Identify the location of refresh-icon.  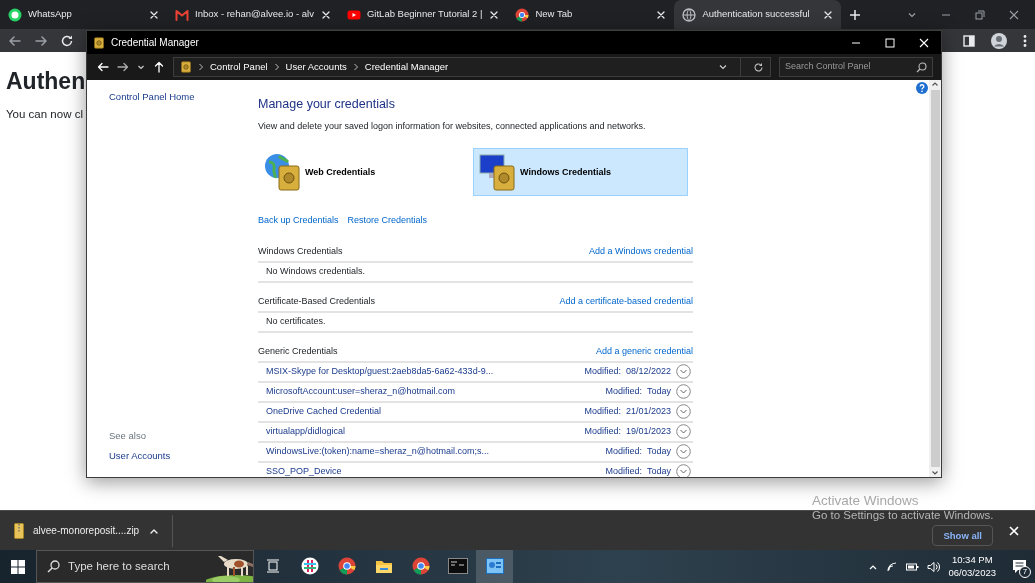
(758, 67).